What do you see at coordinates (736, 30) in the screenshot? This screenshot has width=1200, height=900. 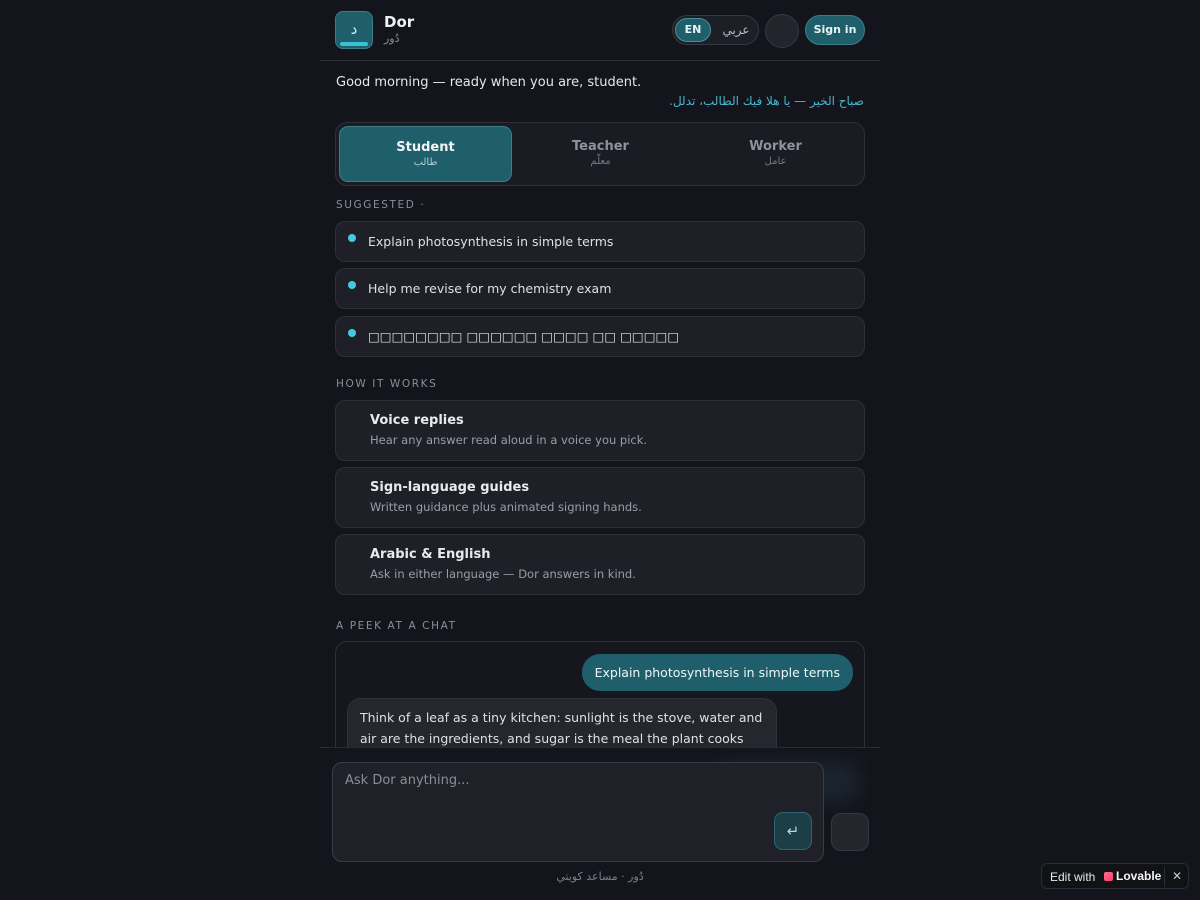 I see `lang-ar-button: عربي` at bounding box center [736, 30].